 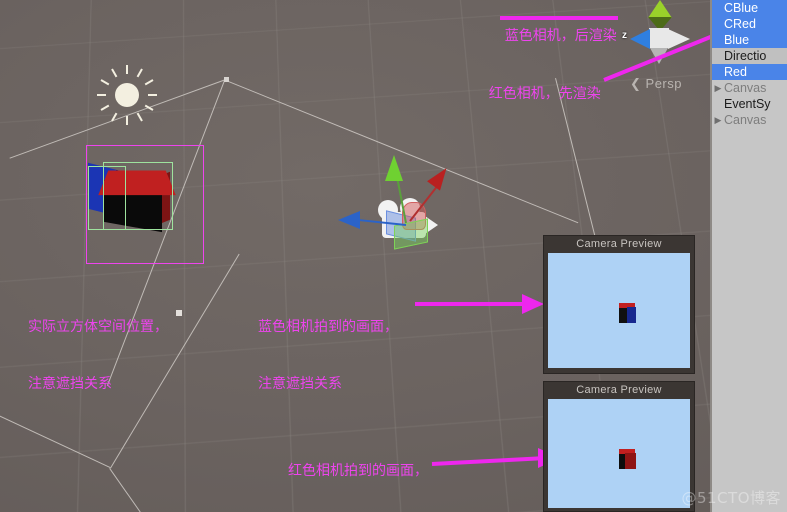 What do you see at coordinates (402, 202) in the screenshot?
I see `camera-gizmo` at bounding box center [402, 202].